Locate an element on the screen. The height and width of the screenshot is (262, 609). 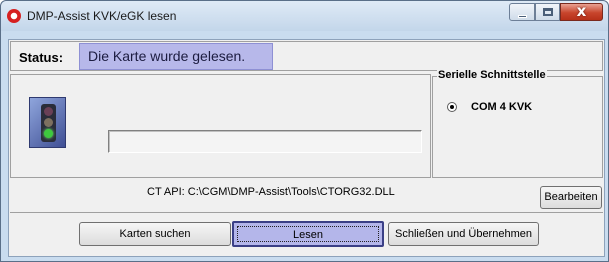
close-window-button: x is located at coordinates (581, 11).